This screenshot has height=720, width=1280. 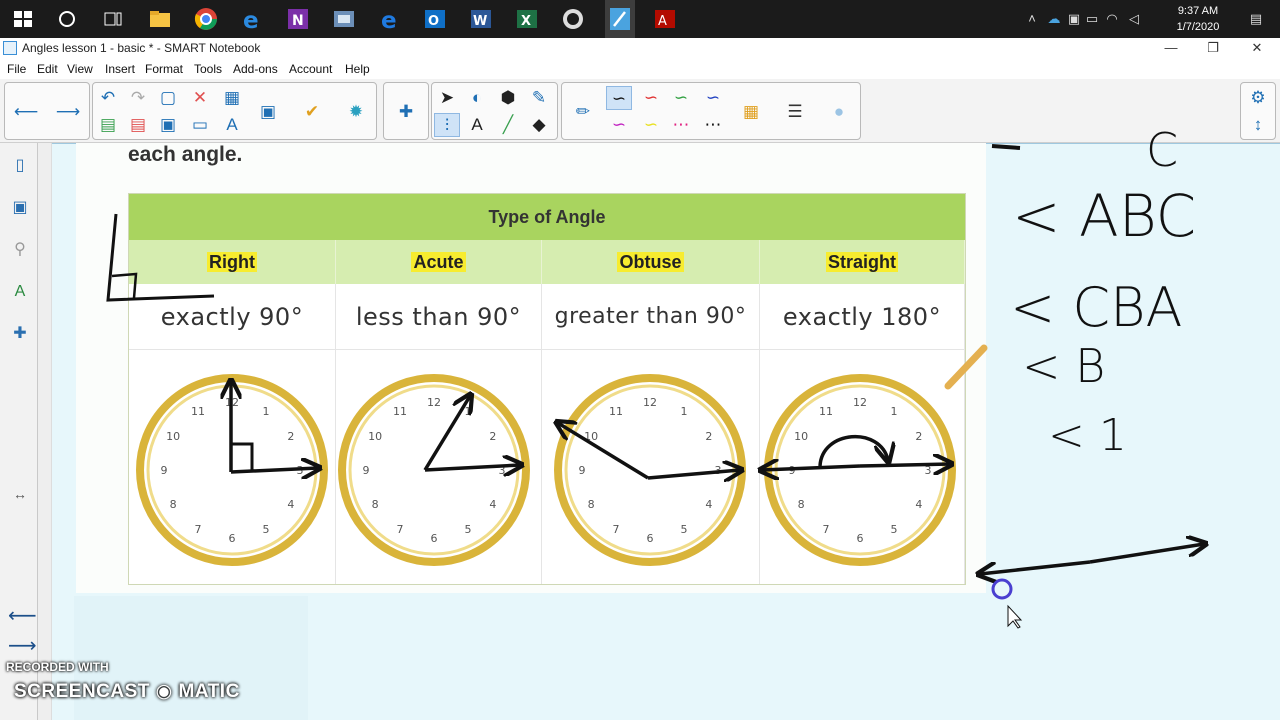 What do you see at coordinates (20, 334) in the screenshot?
I see `addons-tab-icon: ✚` at bounding box center [20, 334].